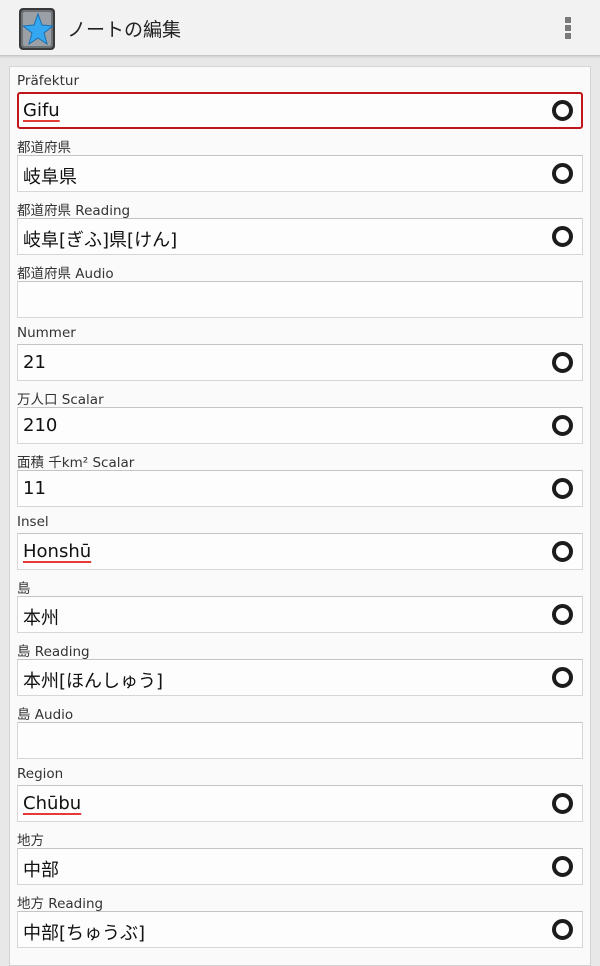 The width and height of the screenshot is (600, 966). What do you see at coordinates (41, 110) in the screenshot?
I see `field-value: Gifu` at bounding box center [41, 110].